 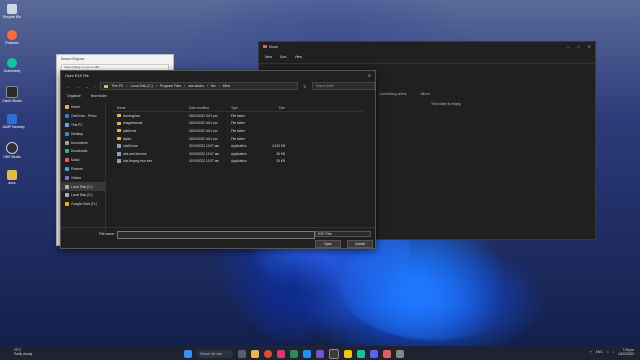 I want to click on file-type: File folder, so click(x=238, y=115).